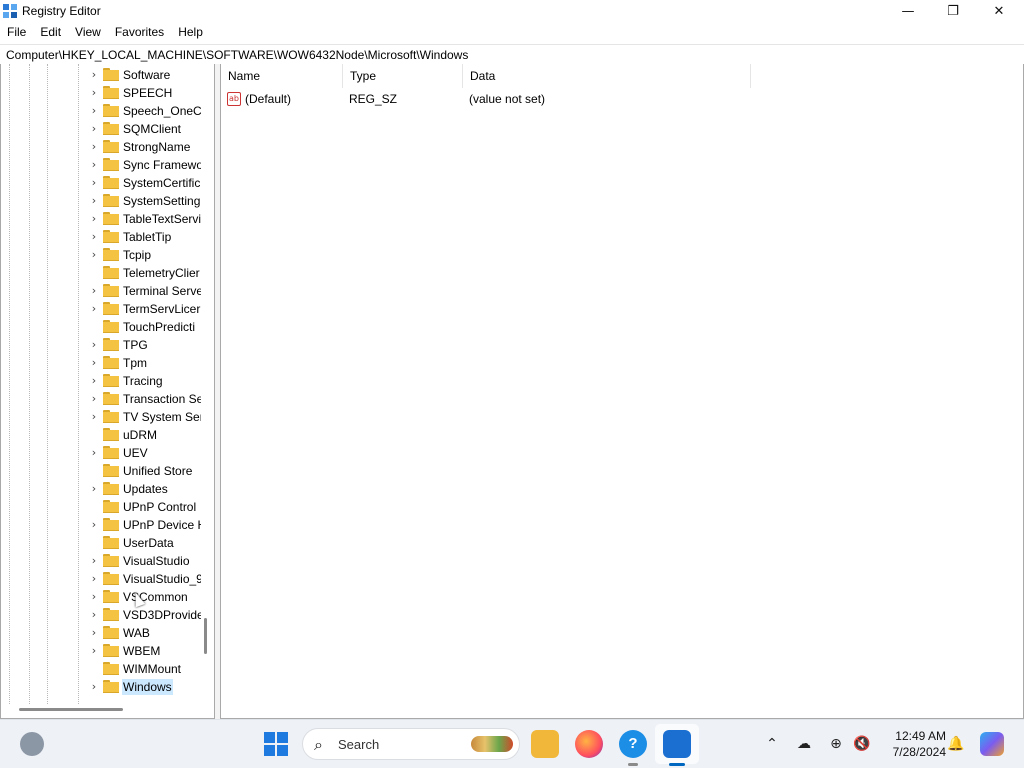  What do you see at coordinates (144, 525) in the screenshot?
I see `tree-item: › UPnP Device H` at bounding box center [144, 525].